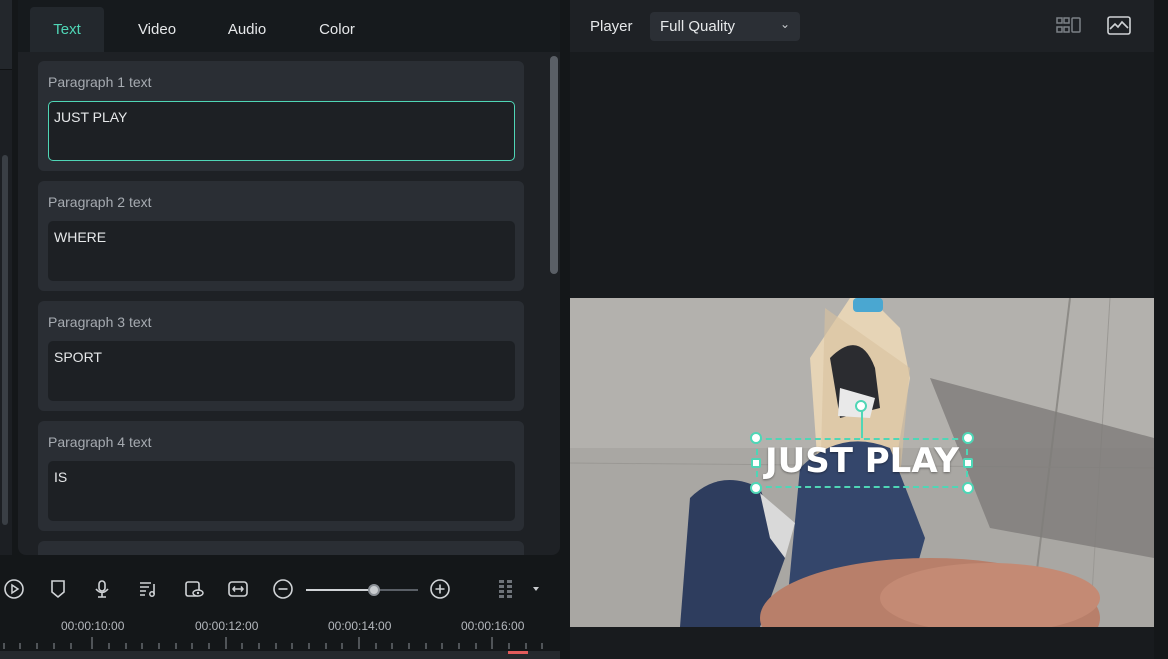  I want to click on window-edge, so click(1161, 329).